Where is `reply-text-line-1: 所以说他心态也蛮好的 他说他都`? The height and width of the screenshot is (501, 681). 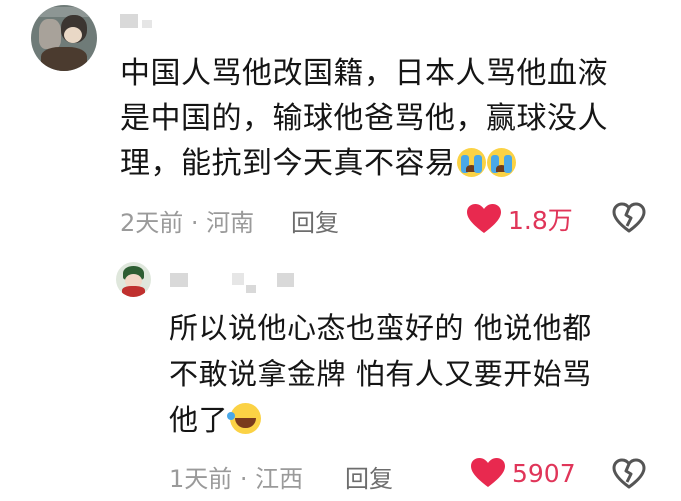 reply-text-line-1: 所以说他心态也蛮好的 他说他都 is located at coordinates (380, 328).